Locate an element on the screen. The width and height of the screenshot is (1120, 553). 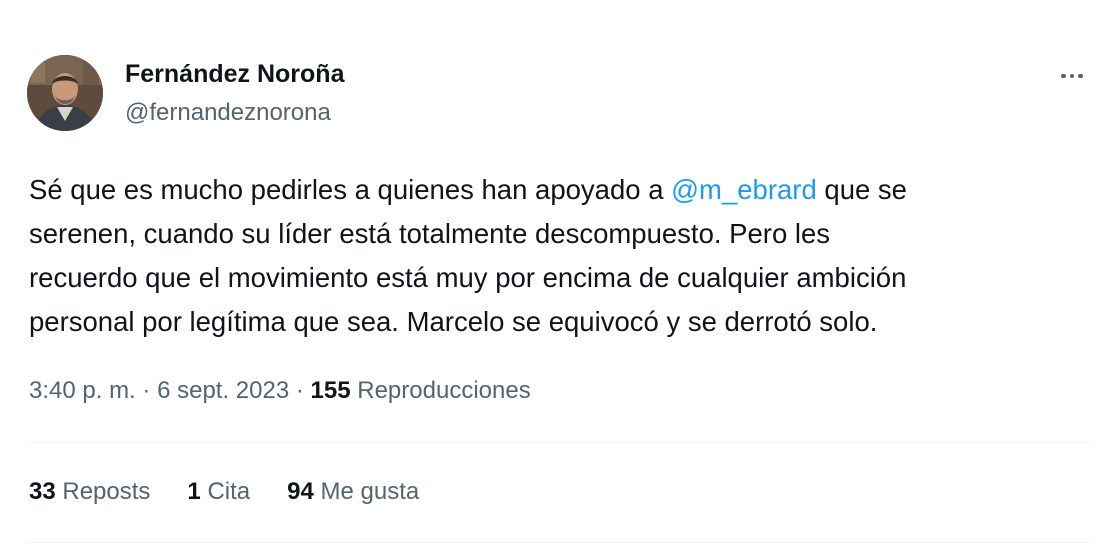
tweet-text-segment: que se is located at coordinates (861, 189).